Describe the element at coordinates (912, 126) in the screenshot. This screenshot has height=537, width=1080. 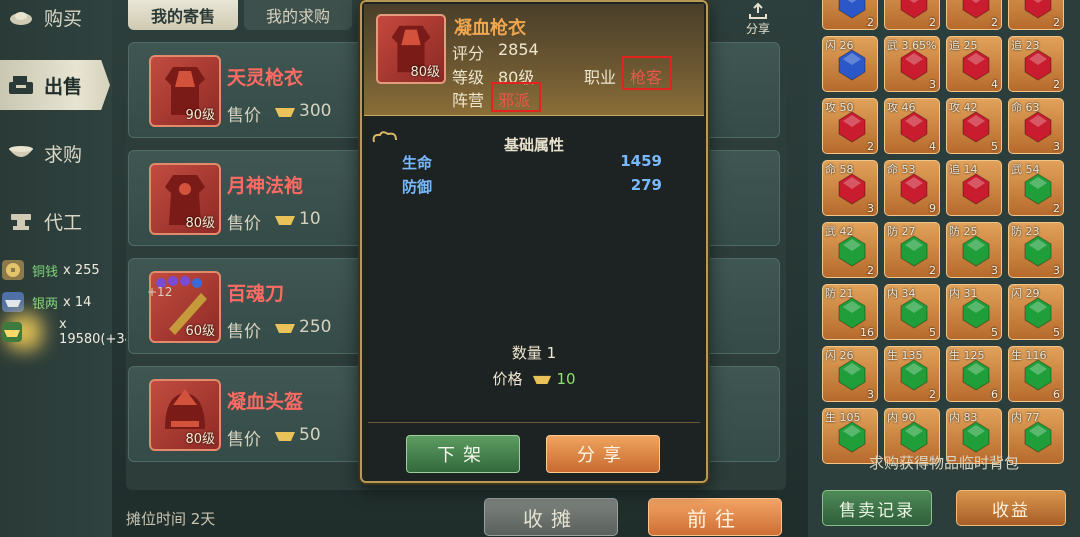
I see `inventory-cell: 攻 46 4` at that location.